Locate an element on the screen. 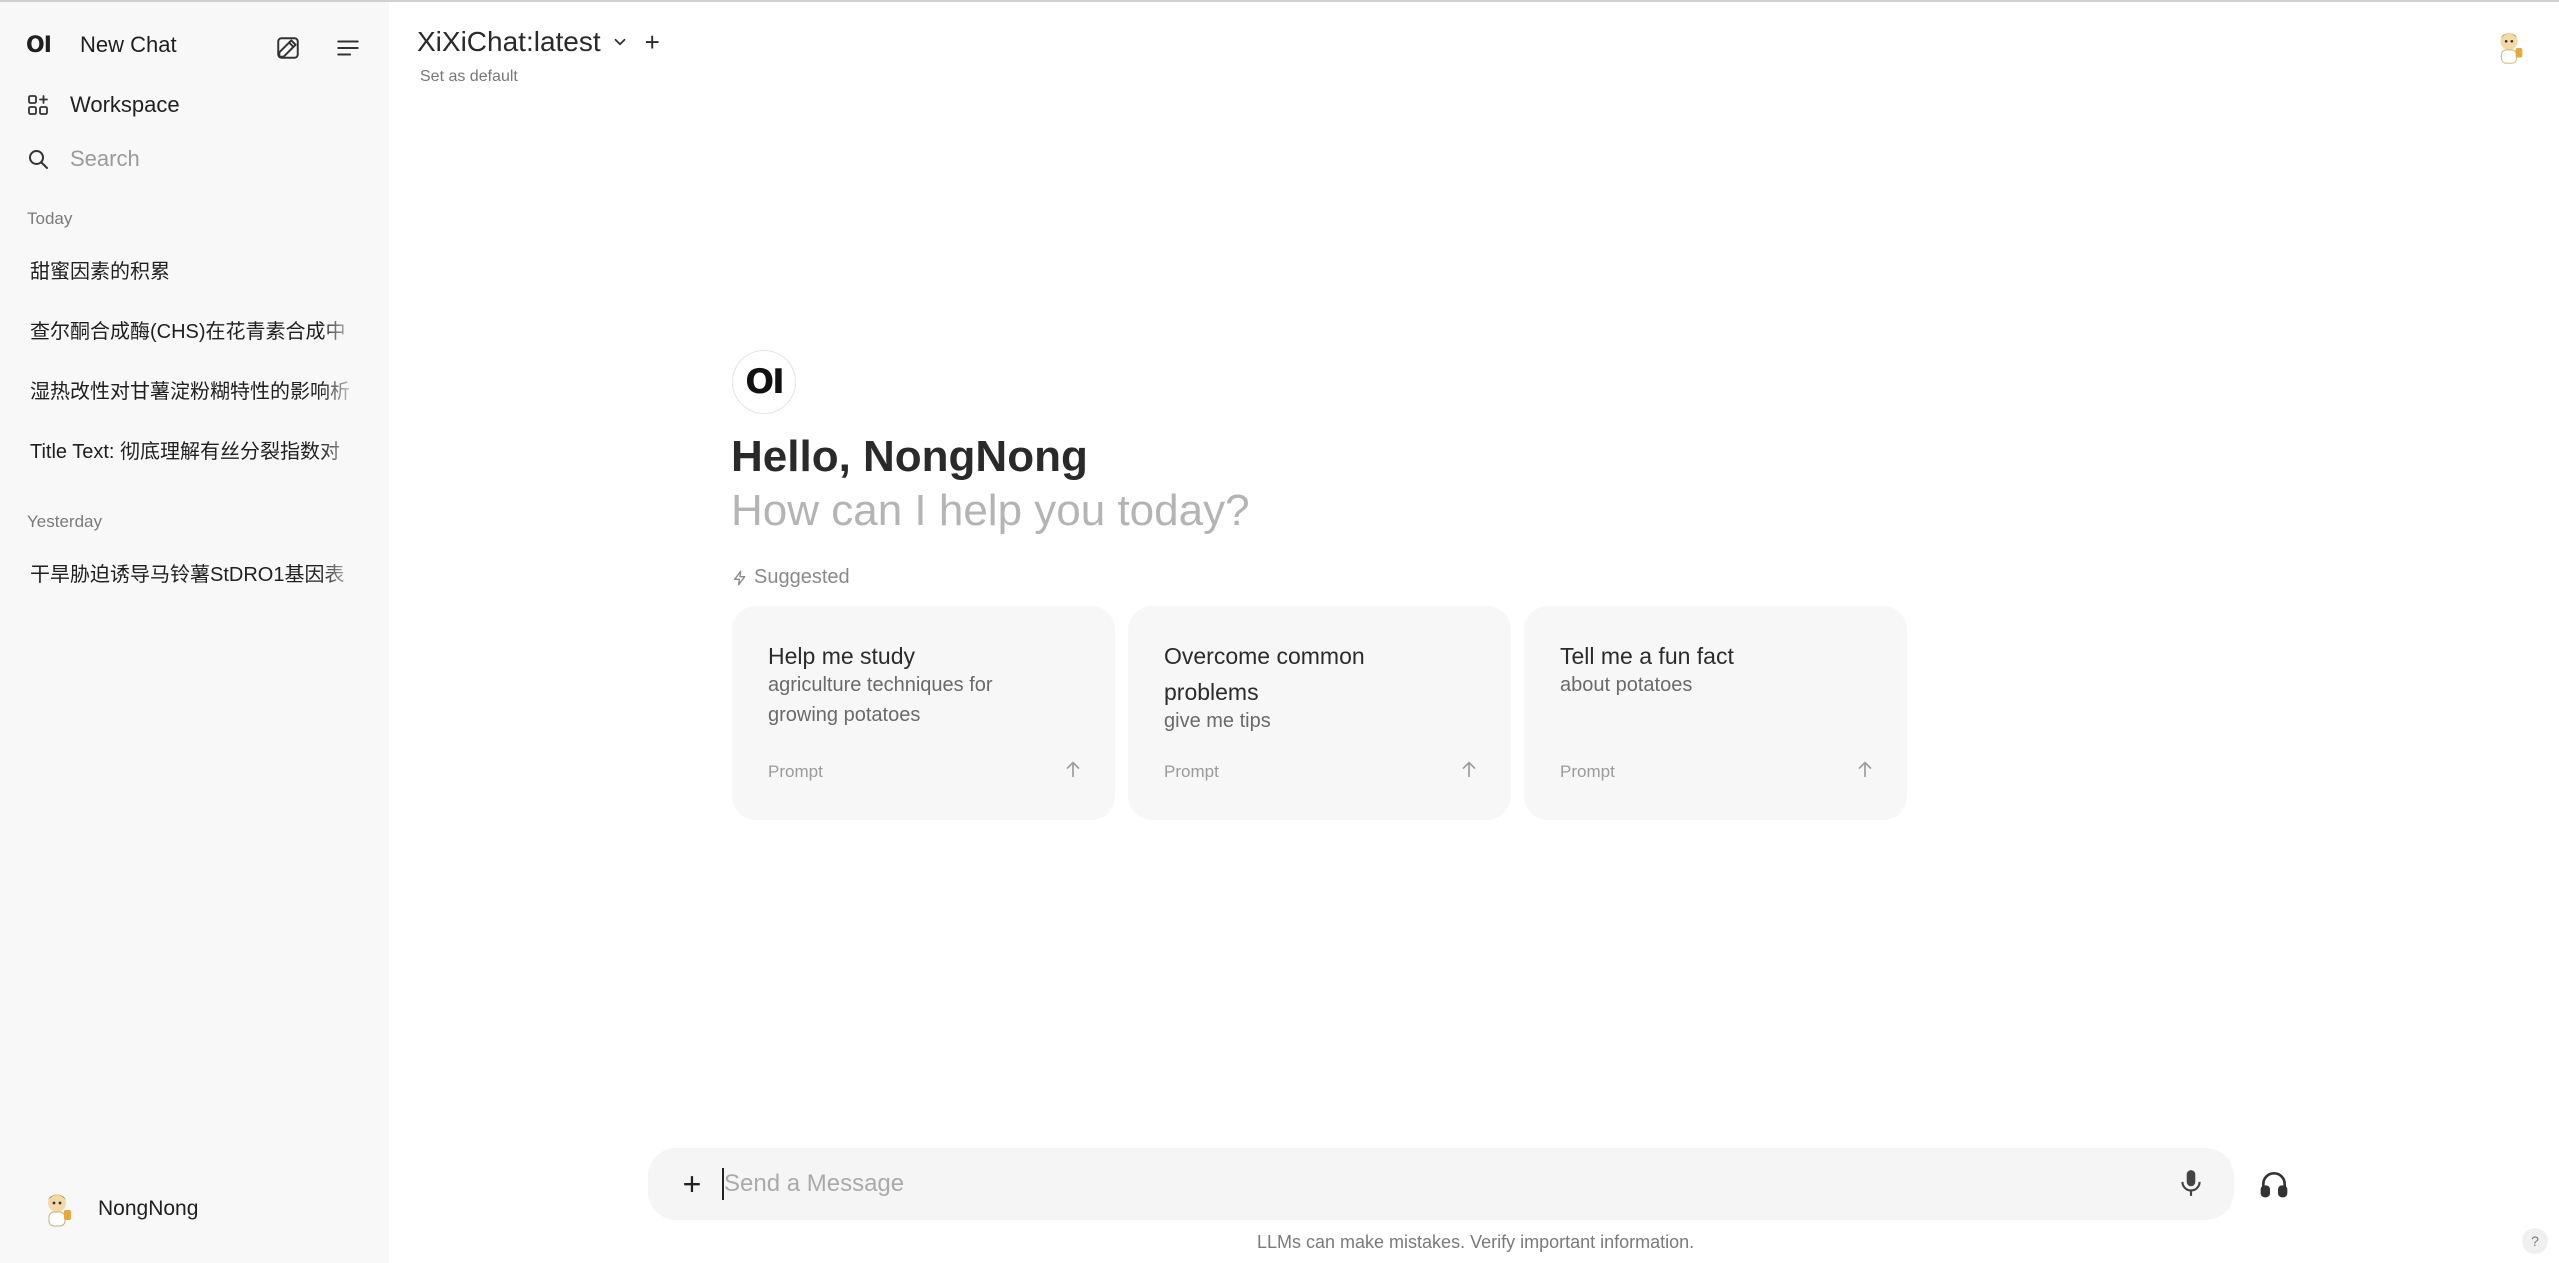  mic-icon is located at coordinates (2191, 1185).